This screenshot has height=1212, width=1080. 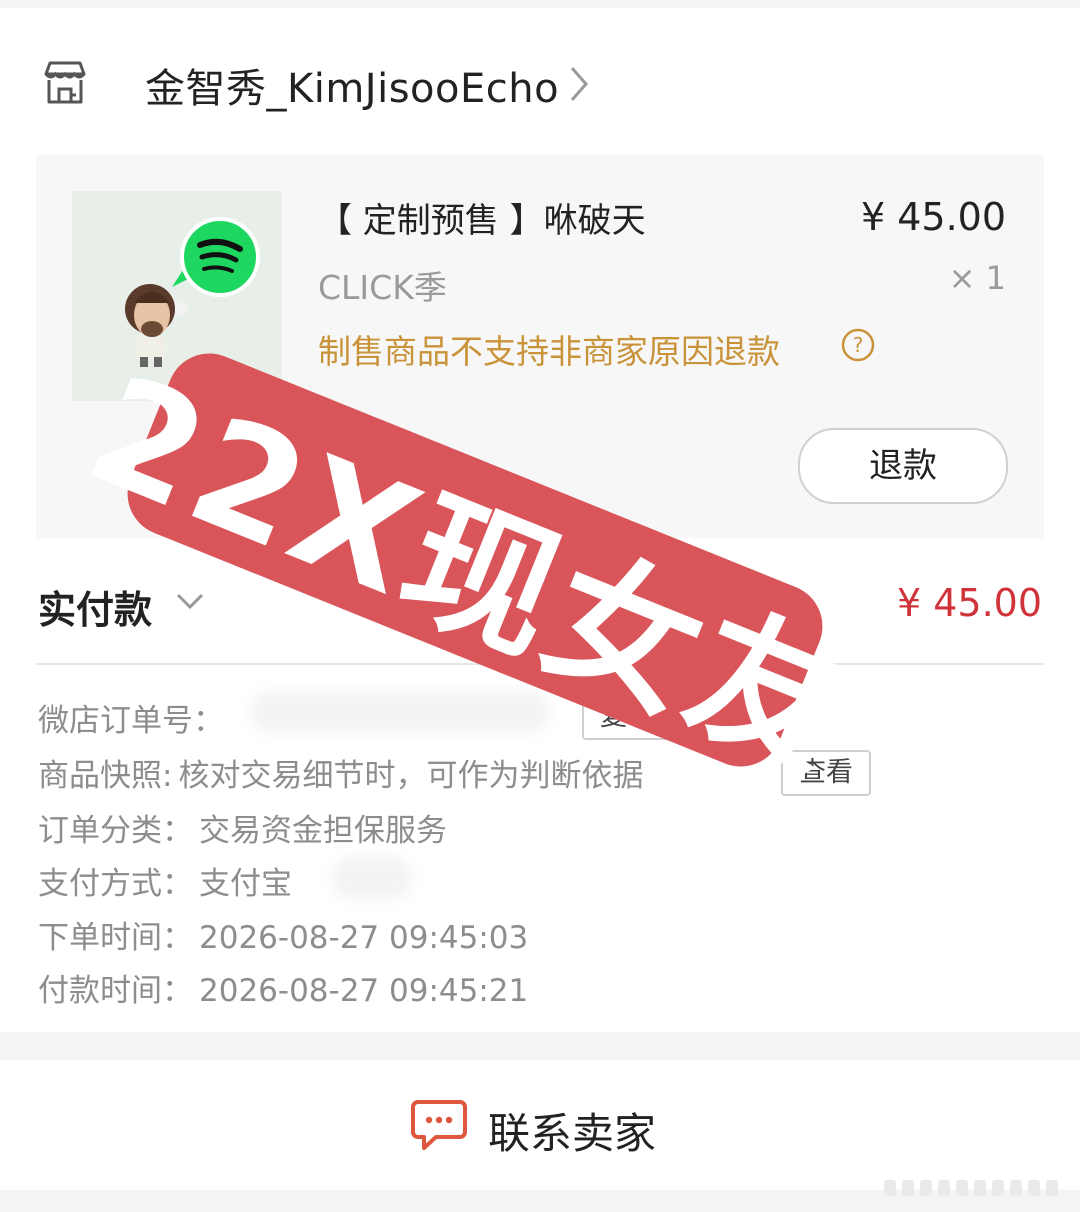 What do you see at coordinates (115, 938) in the screenshot?
I see `order-time-label: 下单时间：` at bounding box center [115, 938].